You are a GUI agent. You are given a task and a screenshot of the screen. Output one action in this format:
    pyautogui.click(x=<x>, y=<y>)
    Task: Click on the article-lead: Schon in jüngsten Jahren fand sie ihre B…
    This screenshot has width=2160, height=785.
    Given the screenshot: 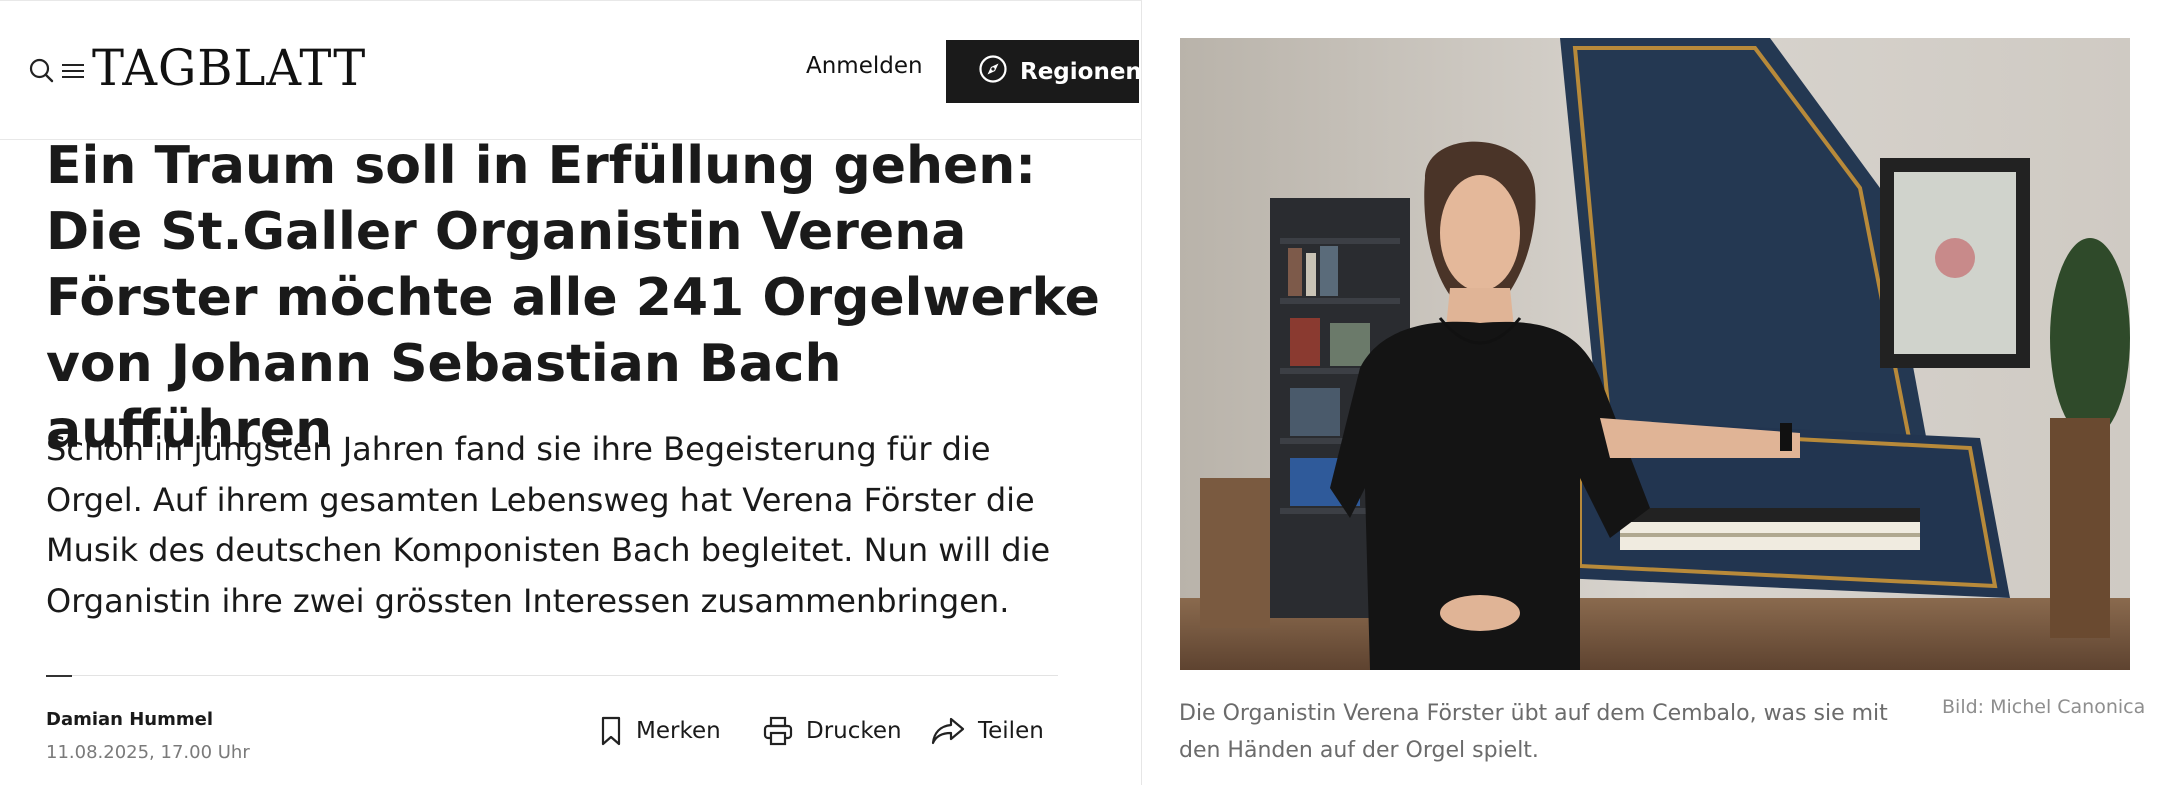 What is the action you would take?
    pyautogui.click(x=548, y=525)
    